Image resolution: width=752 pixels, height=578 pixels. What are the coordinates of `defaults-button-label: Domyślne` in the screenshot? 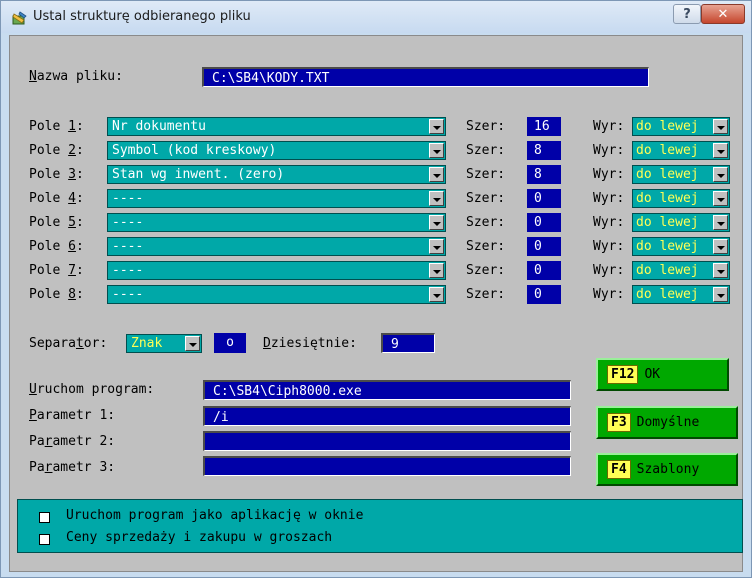 It's located at (668, 422).